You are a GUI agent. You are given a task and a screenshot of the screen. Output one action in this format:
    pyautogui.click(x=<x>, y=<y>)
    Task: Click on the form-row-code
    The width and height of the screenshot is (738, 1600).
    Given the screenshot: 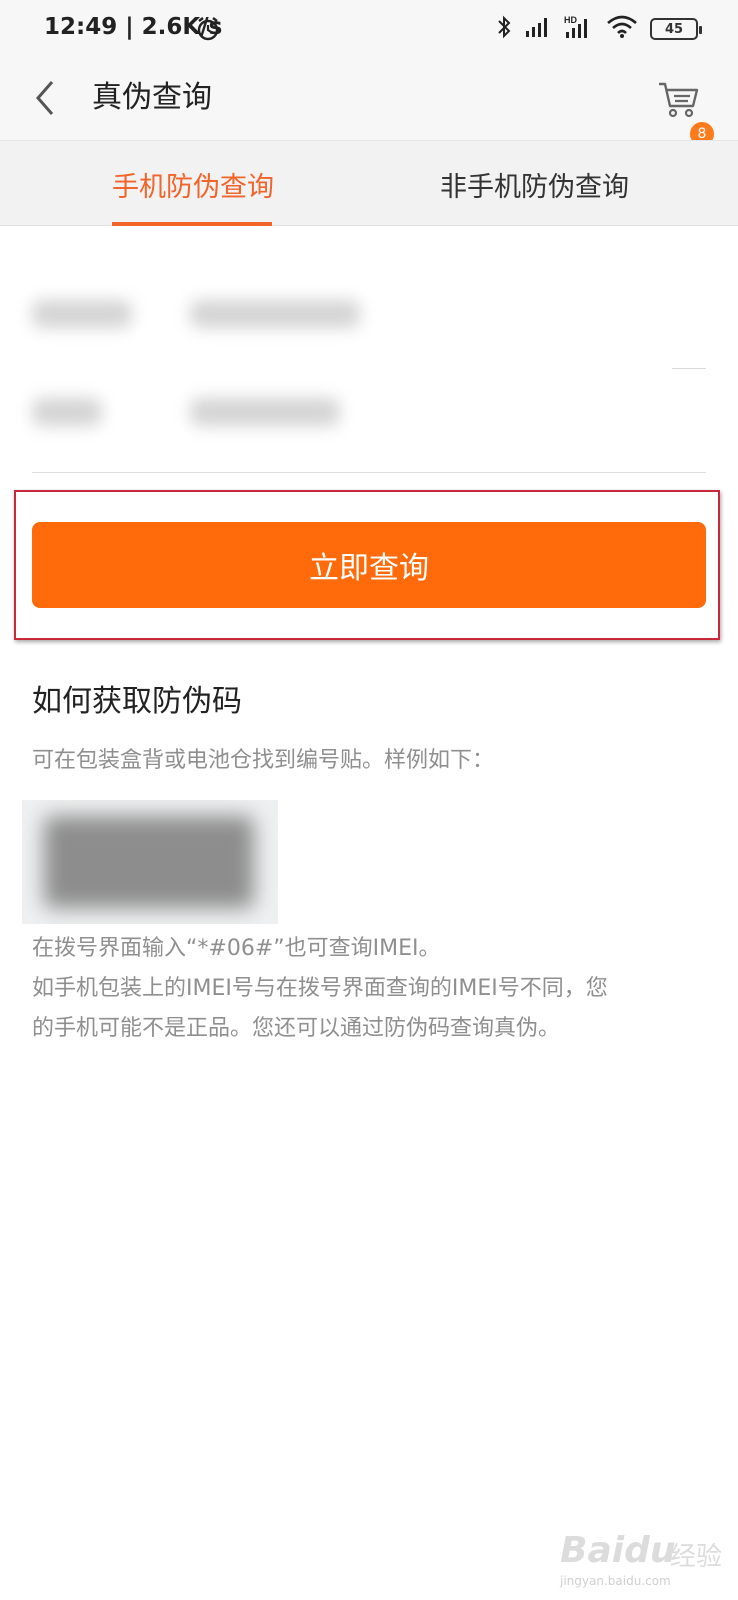 What is the action you would take?
    pyautogui.click(x=368, y=315)
    